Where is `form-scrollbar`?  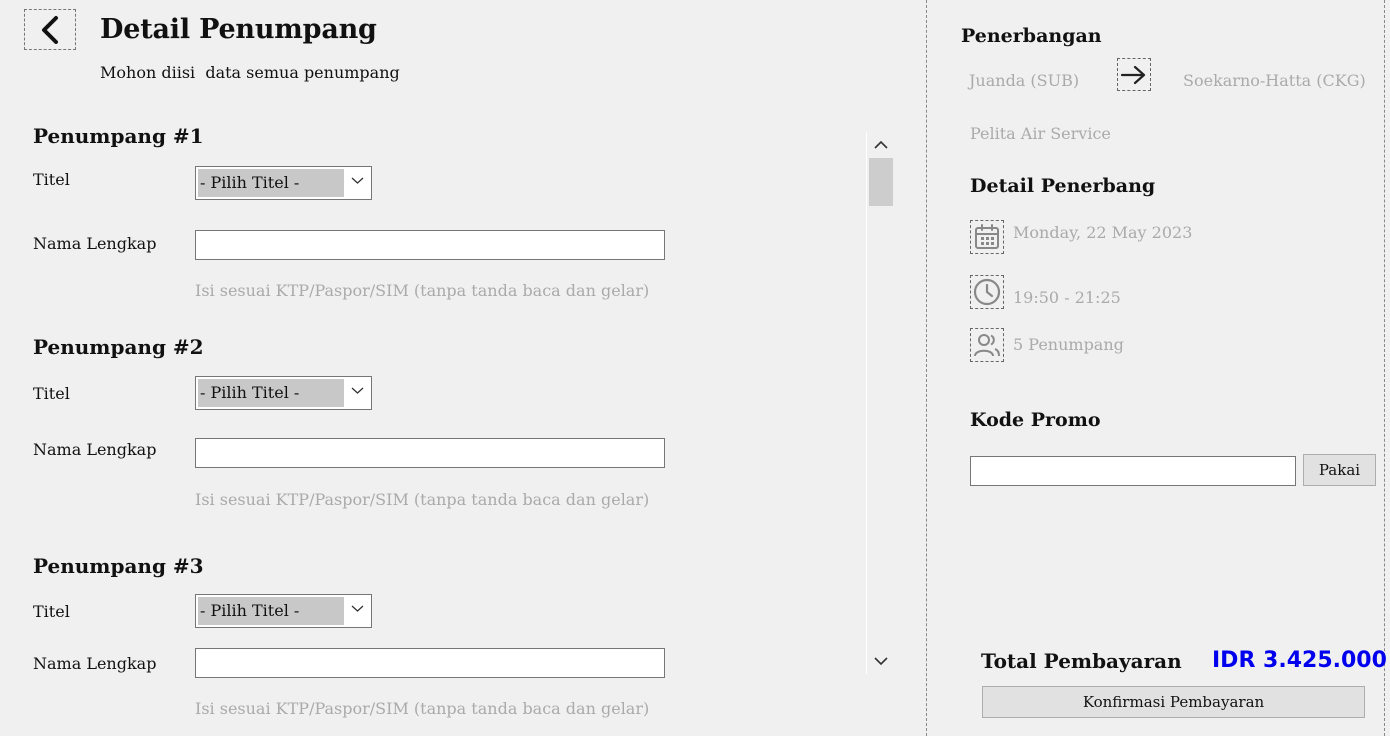
form-scrollbar is located at coordinates (880, 403).